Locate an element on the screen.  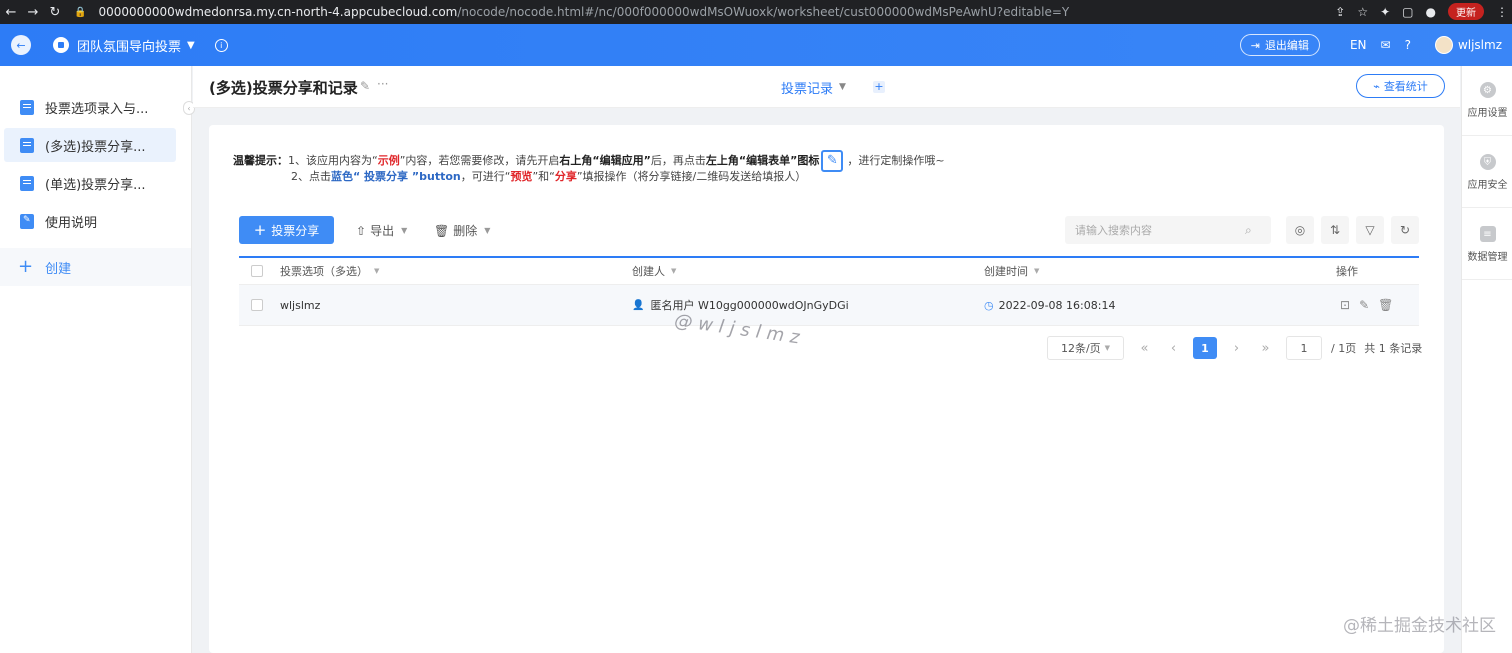
sidebar-item-instructions: 使用说明 is located at coordinates (90, 221).